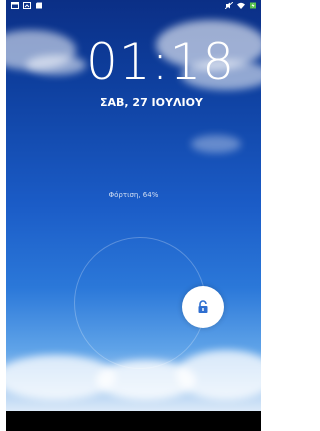 The image size is (320, 431). What do you see at coordinates (229, 5) in the screenshot?
I see `mute-icon` at bounding box center [229, 5].